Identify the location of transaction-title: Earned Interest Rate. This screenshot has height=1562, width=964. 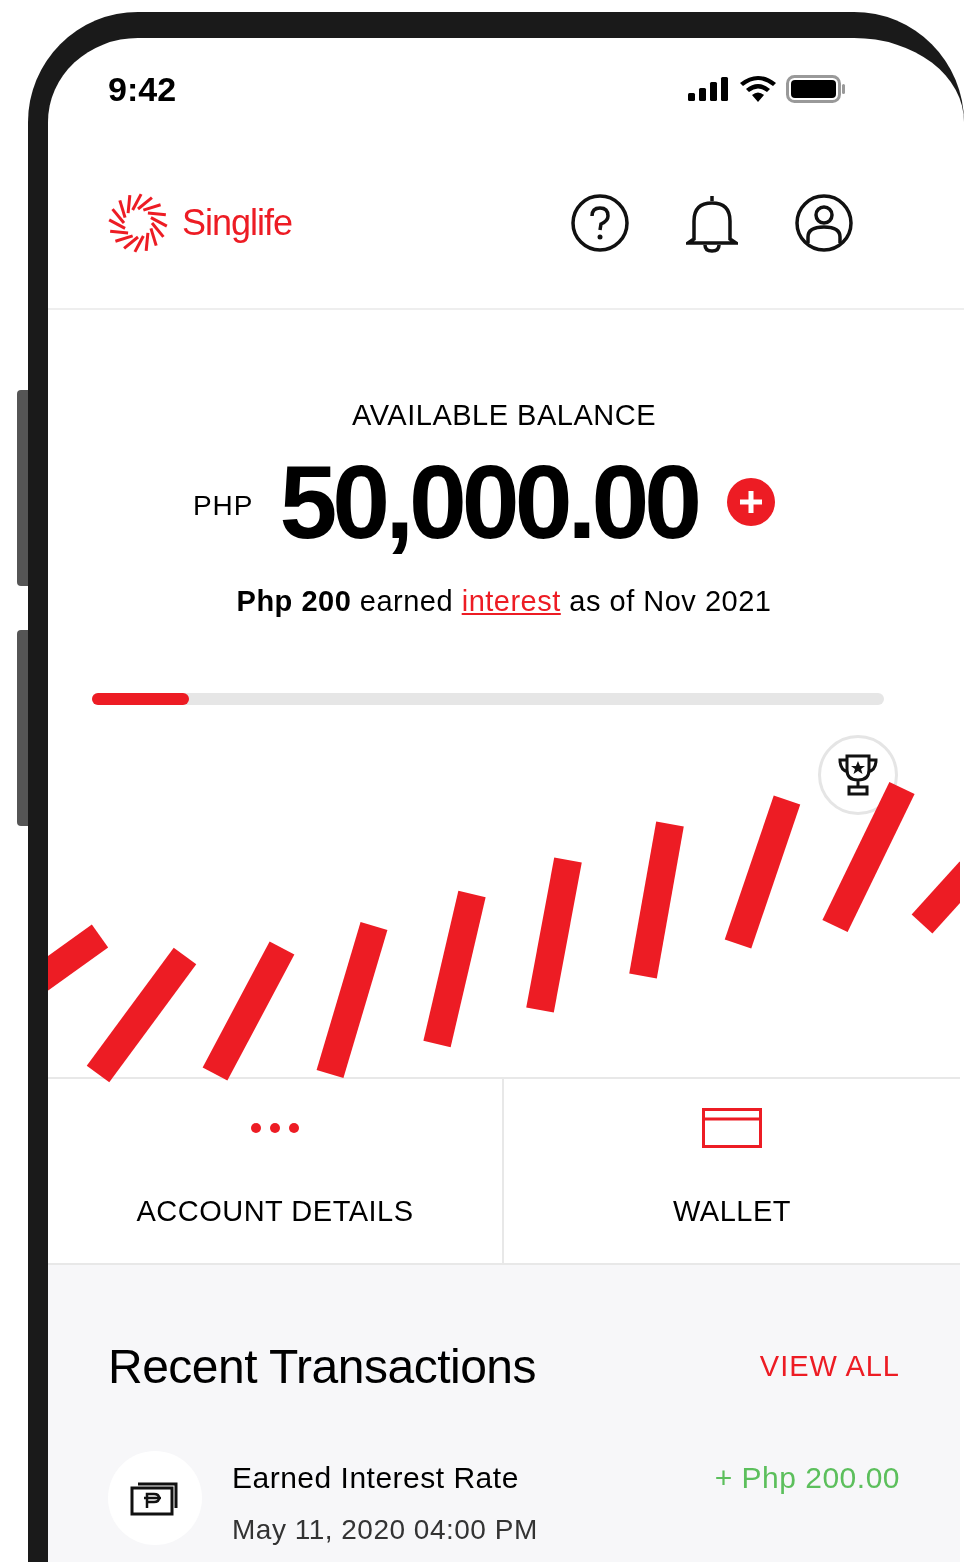
(376, 1478).